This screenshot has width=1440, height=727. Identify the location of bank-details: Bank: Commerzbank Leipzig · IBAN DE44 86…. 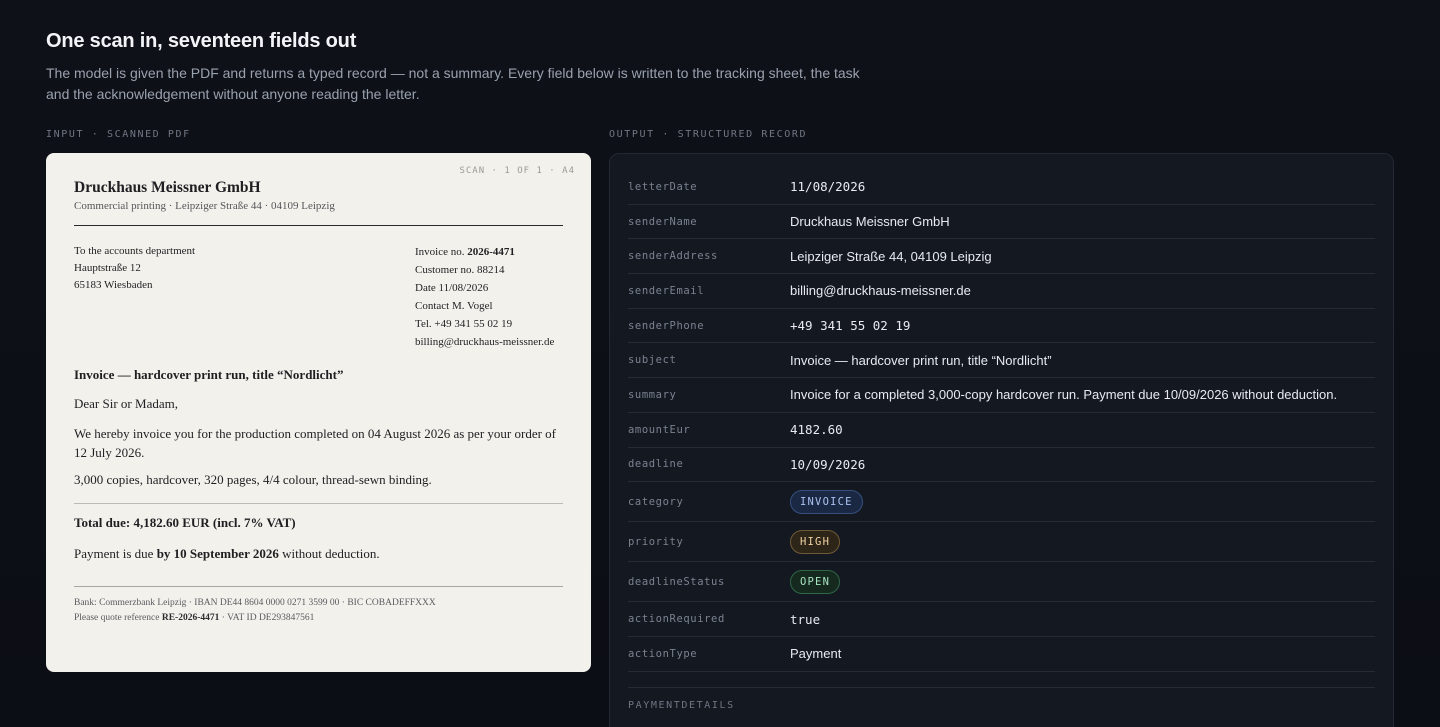
(255, 603).